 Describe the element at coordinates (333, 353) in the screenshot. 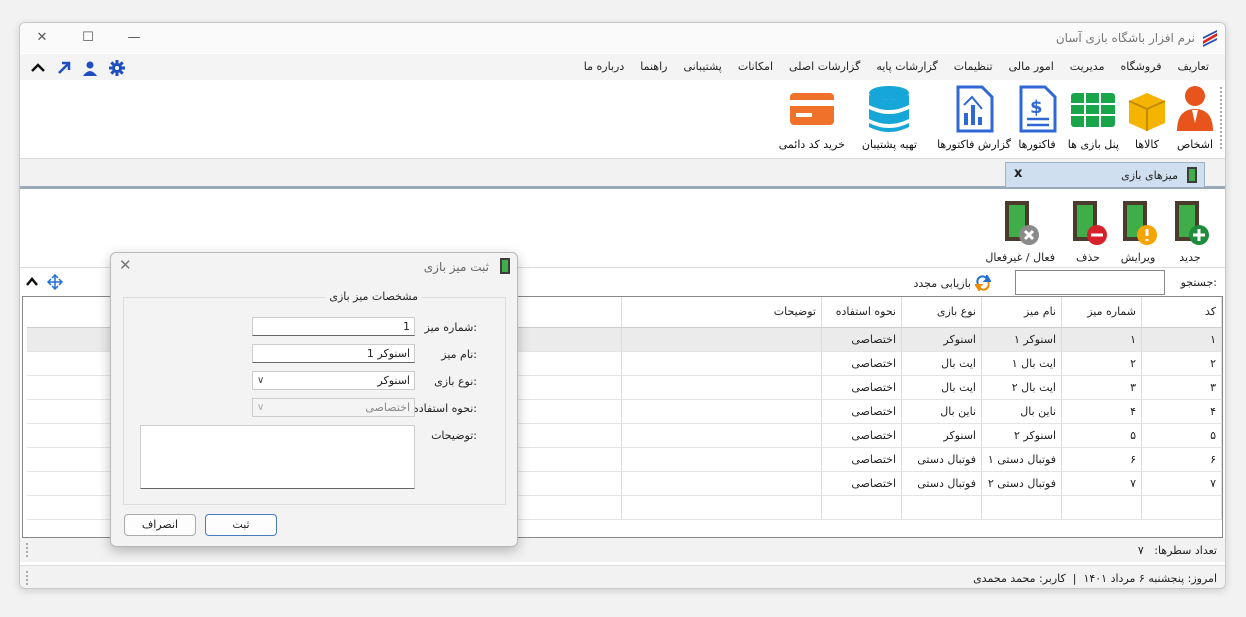

I see `name-field: اسنوکر 1` at that location.